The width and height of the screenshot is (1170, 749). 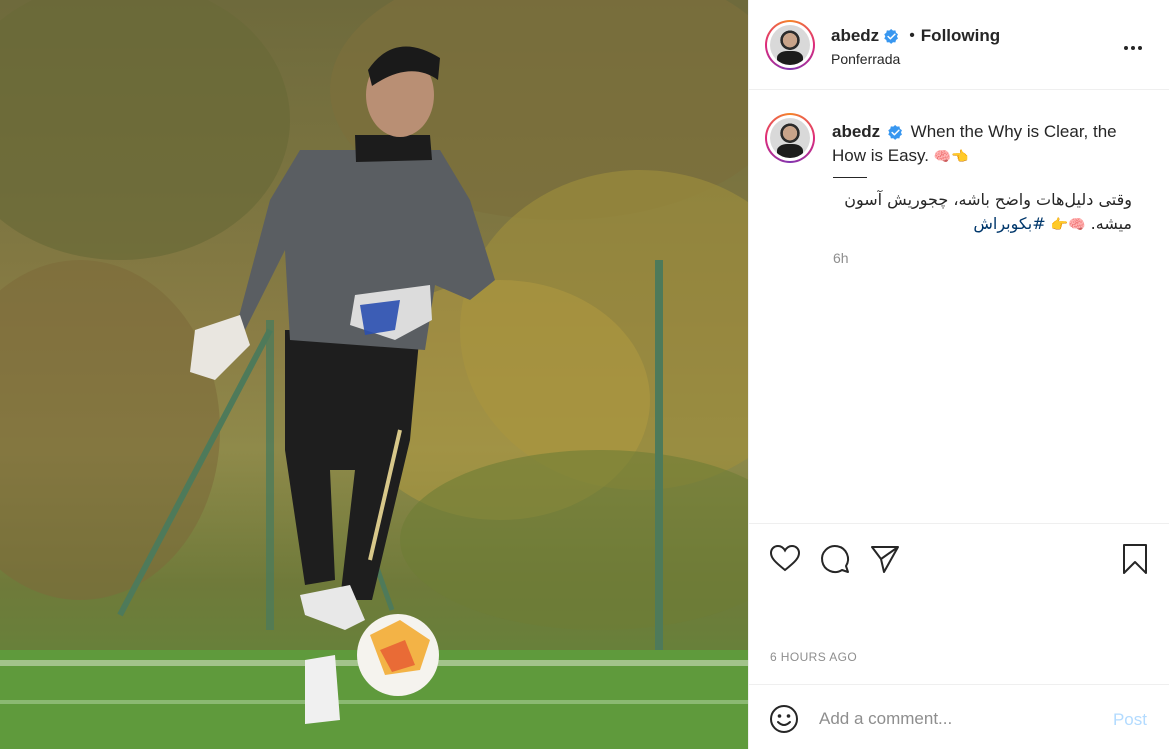 What do you see at coordinates (891, 36) in the screenshot?
I see `verified-badge-icon` at bounding box center [891, 36].